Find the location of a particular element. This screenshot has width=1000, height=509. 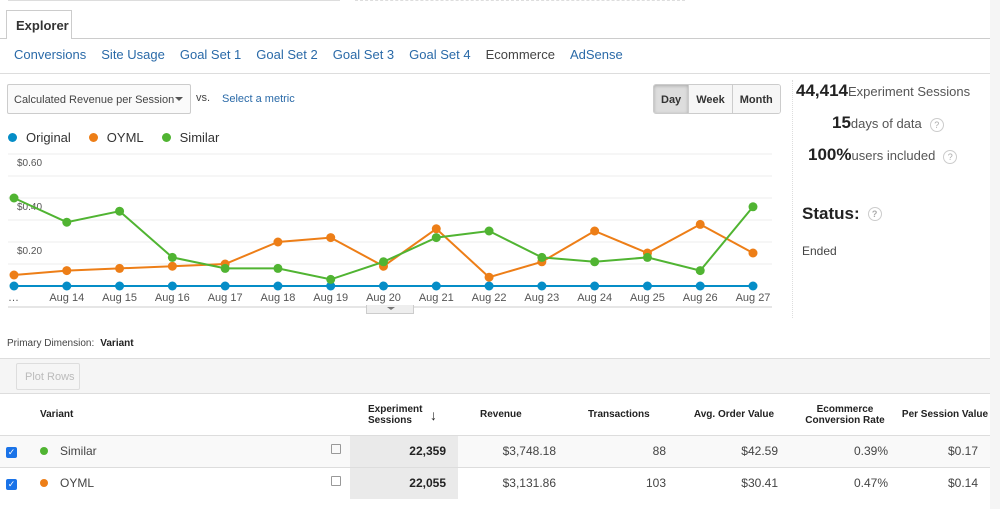

x-tick-label: Aug 20 is located at coordinates (383, 298).